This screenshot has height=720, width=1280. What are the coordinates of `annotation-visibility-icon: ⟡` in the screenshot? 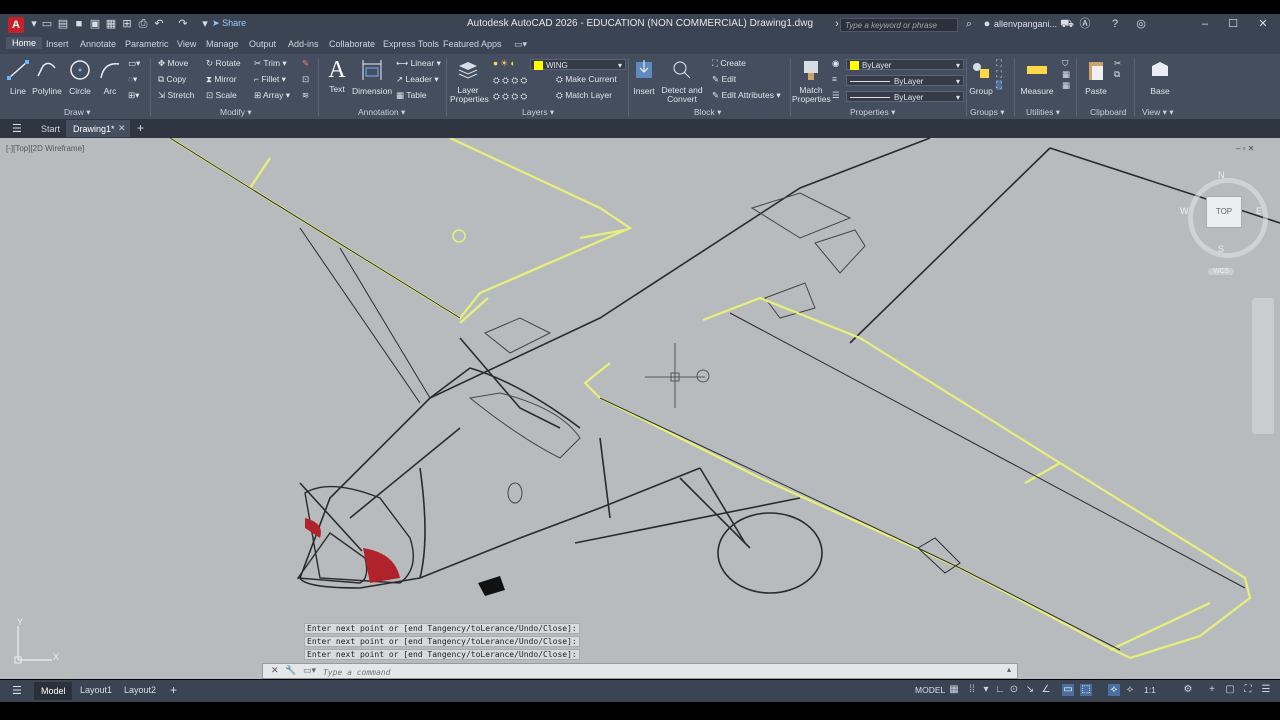 It's located at (1114, 690).